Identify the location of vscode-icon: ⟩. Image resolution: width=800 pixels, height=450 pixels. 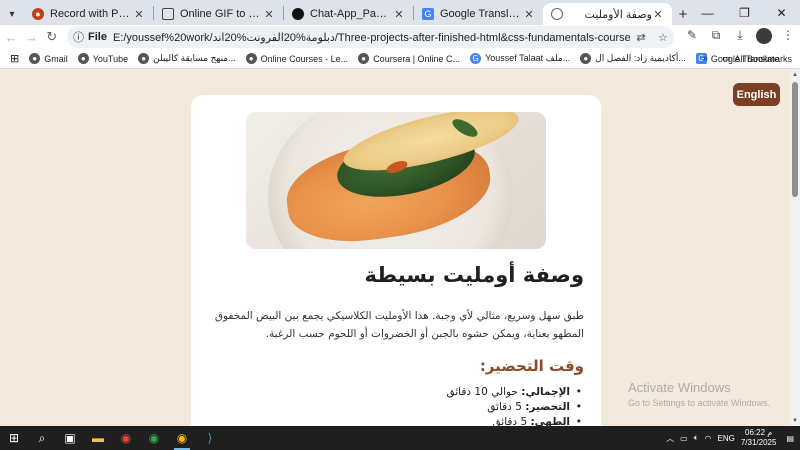
(210, 438).